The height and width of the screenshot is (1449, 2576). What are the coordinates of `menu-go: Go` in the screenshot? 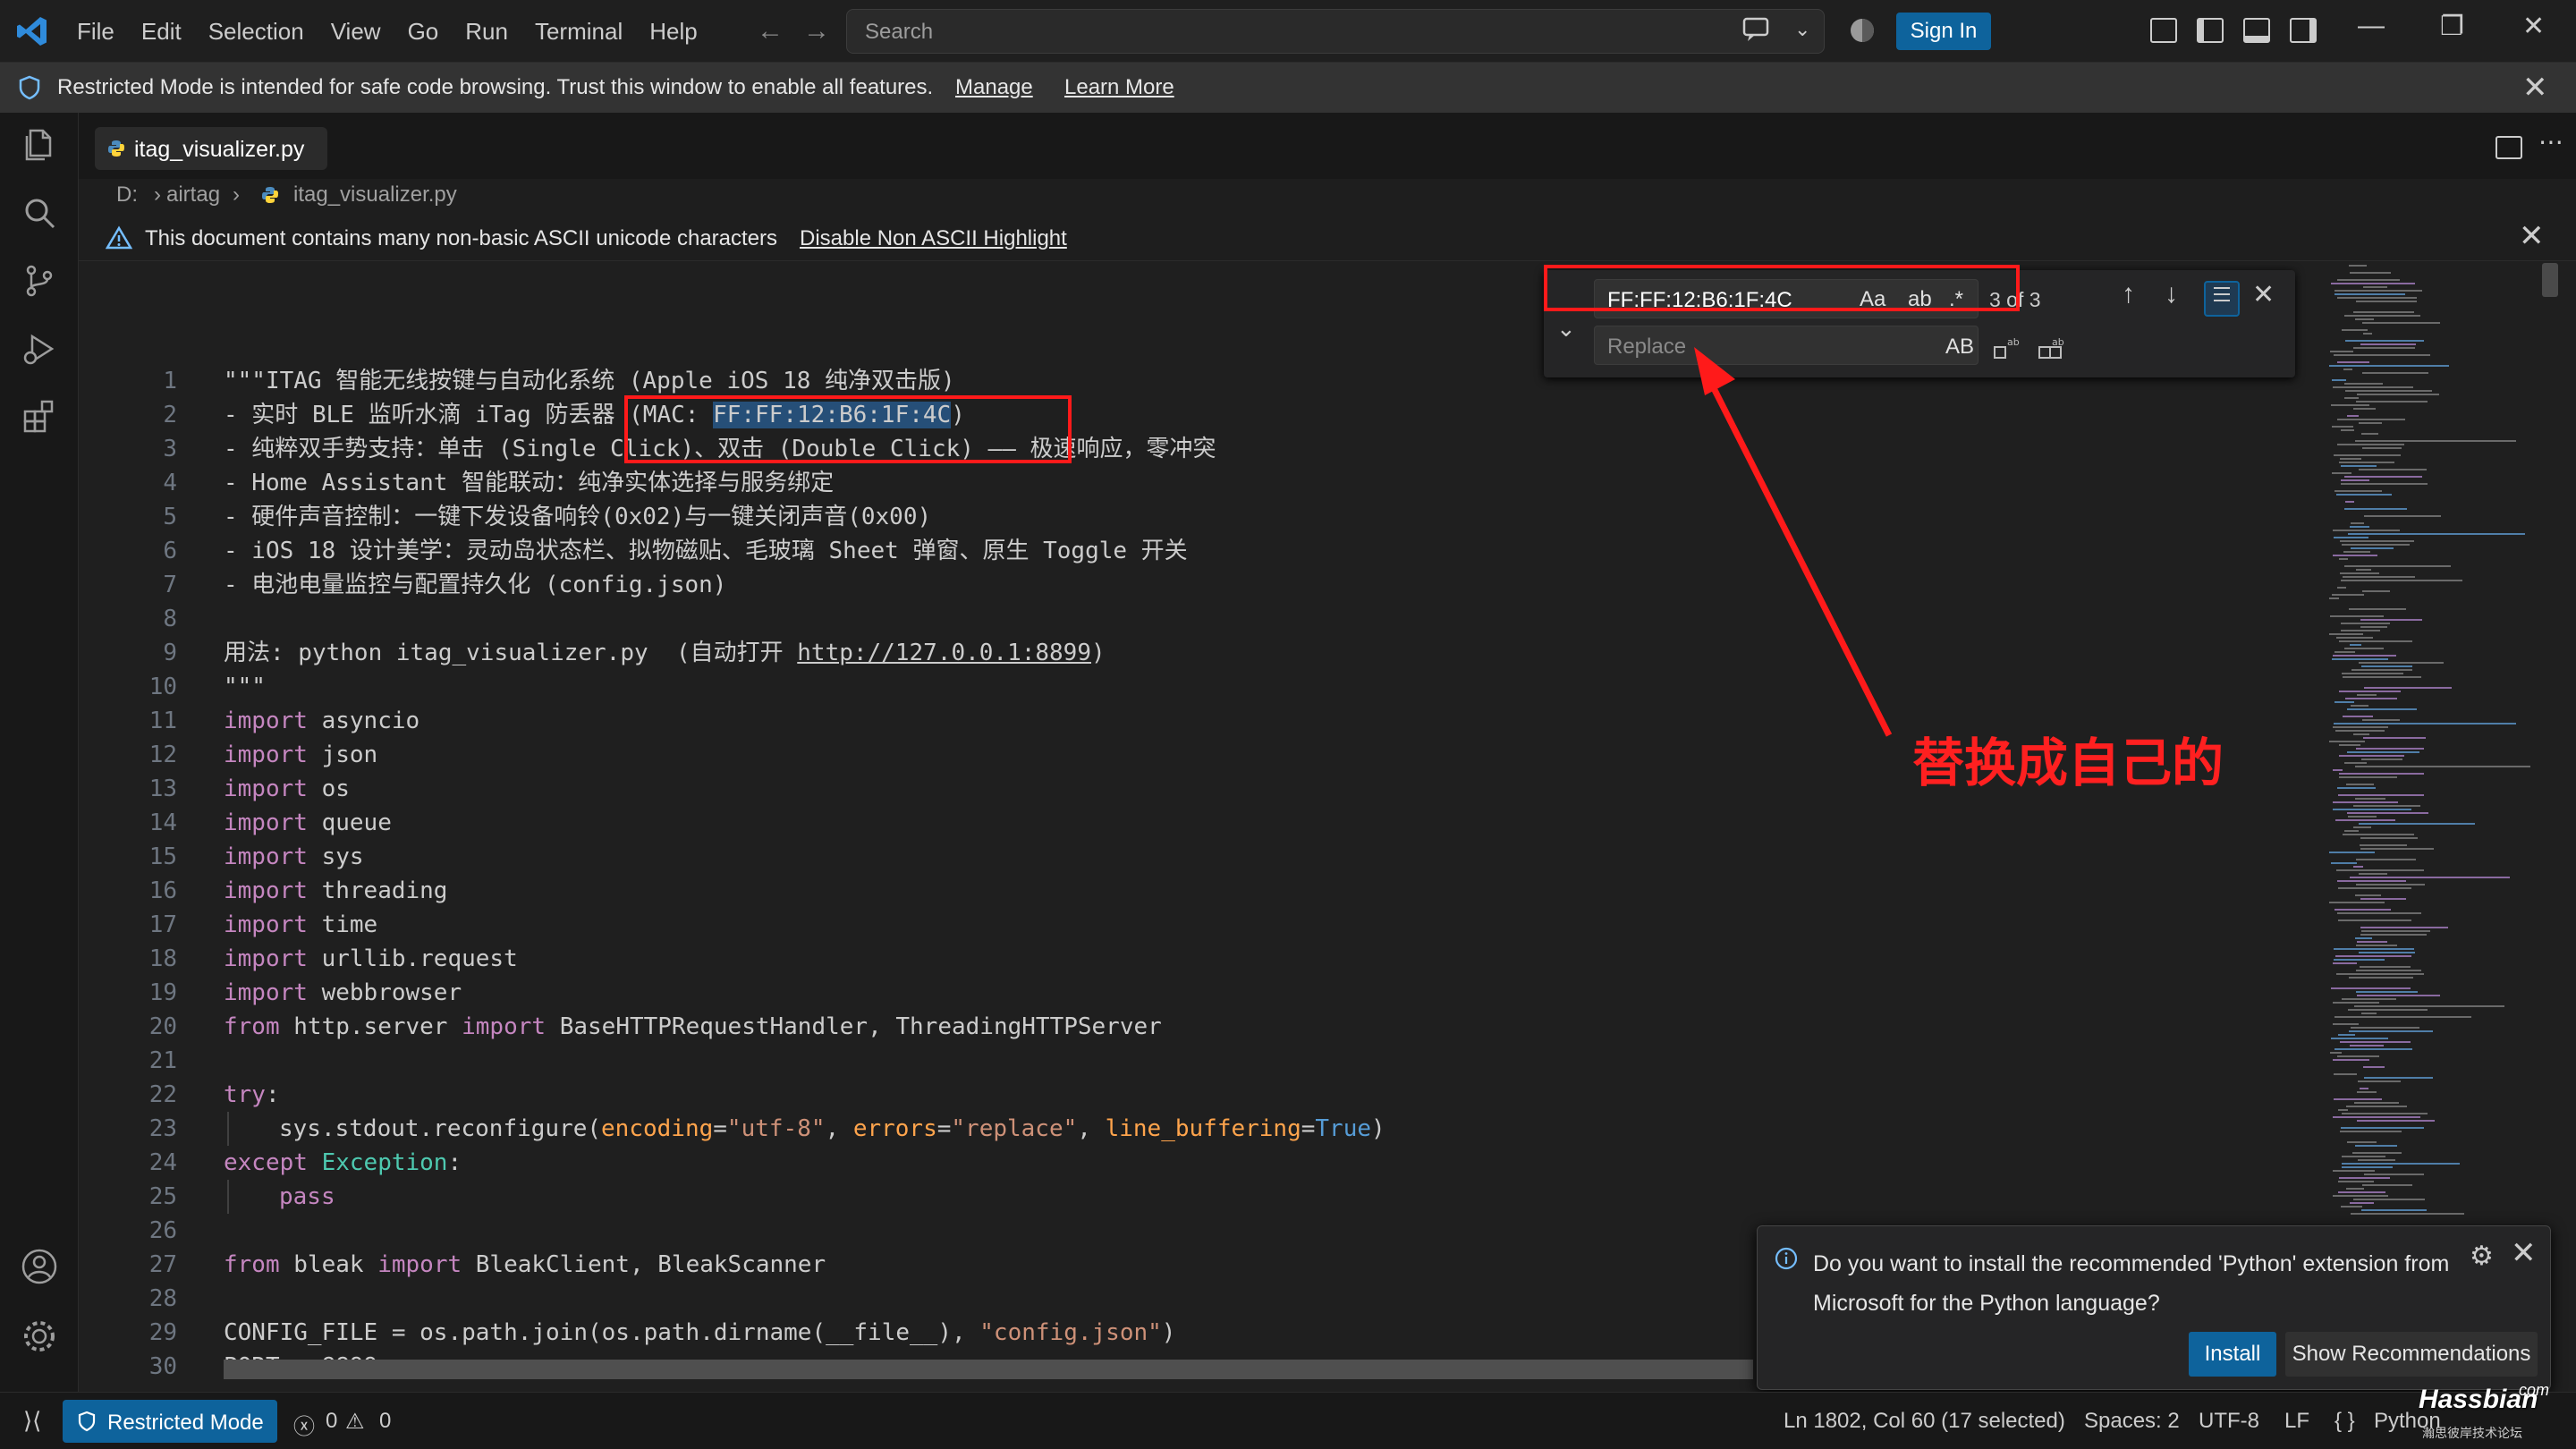 It's located at (423, 32).